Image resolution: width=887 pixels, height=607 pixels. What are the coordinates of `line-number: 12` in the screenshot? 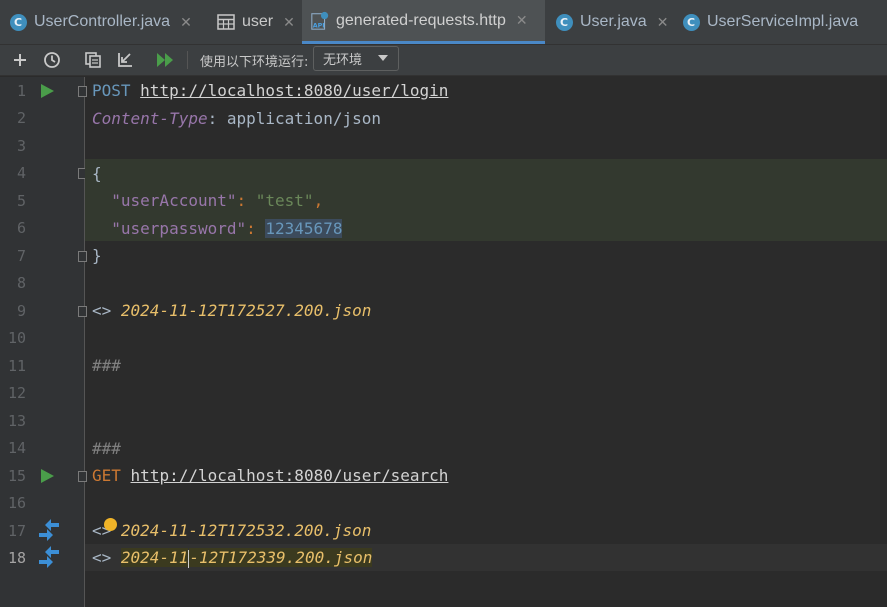 It's located at (16, 393).